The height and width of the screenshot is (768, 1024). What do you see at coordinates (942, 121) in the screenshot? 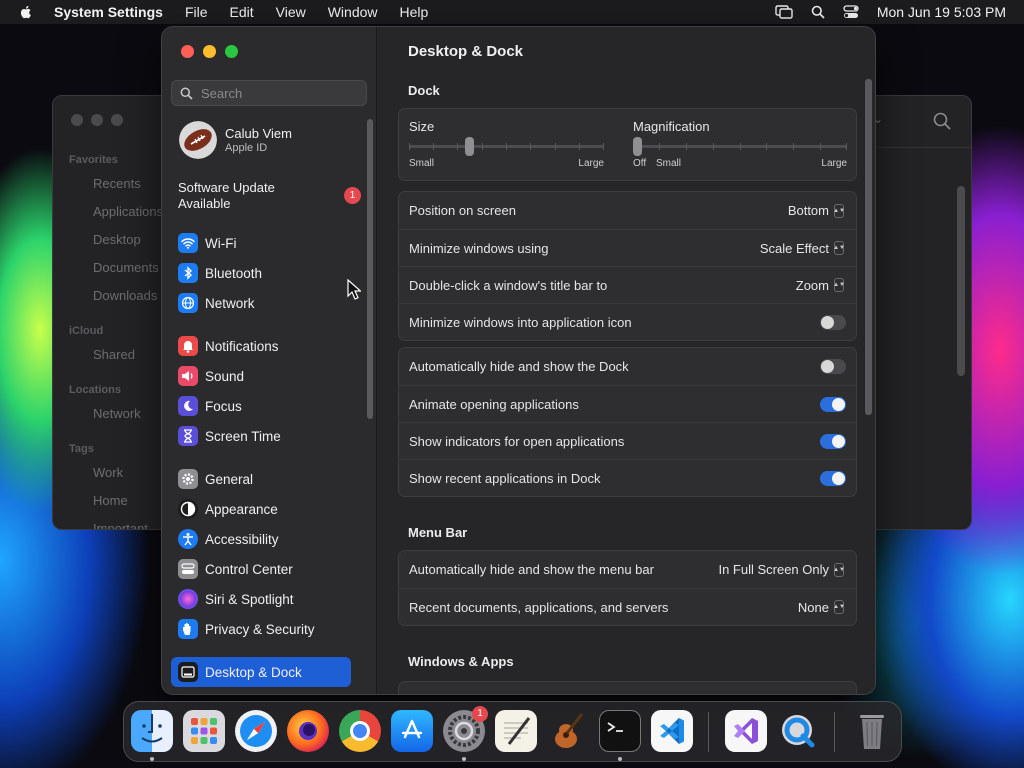
I see `finder-search-icon` at bounding box center [942, 121].